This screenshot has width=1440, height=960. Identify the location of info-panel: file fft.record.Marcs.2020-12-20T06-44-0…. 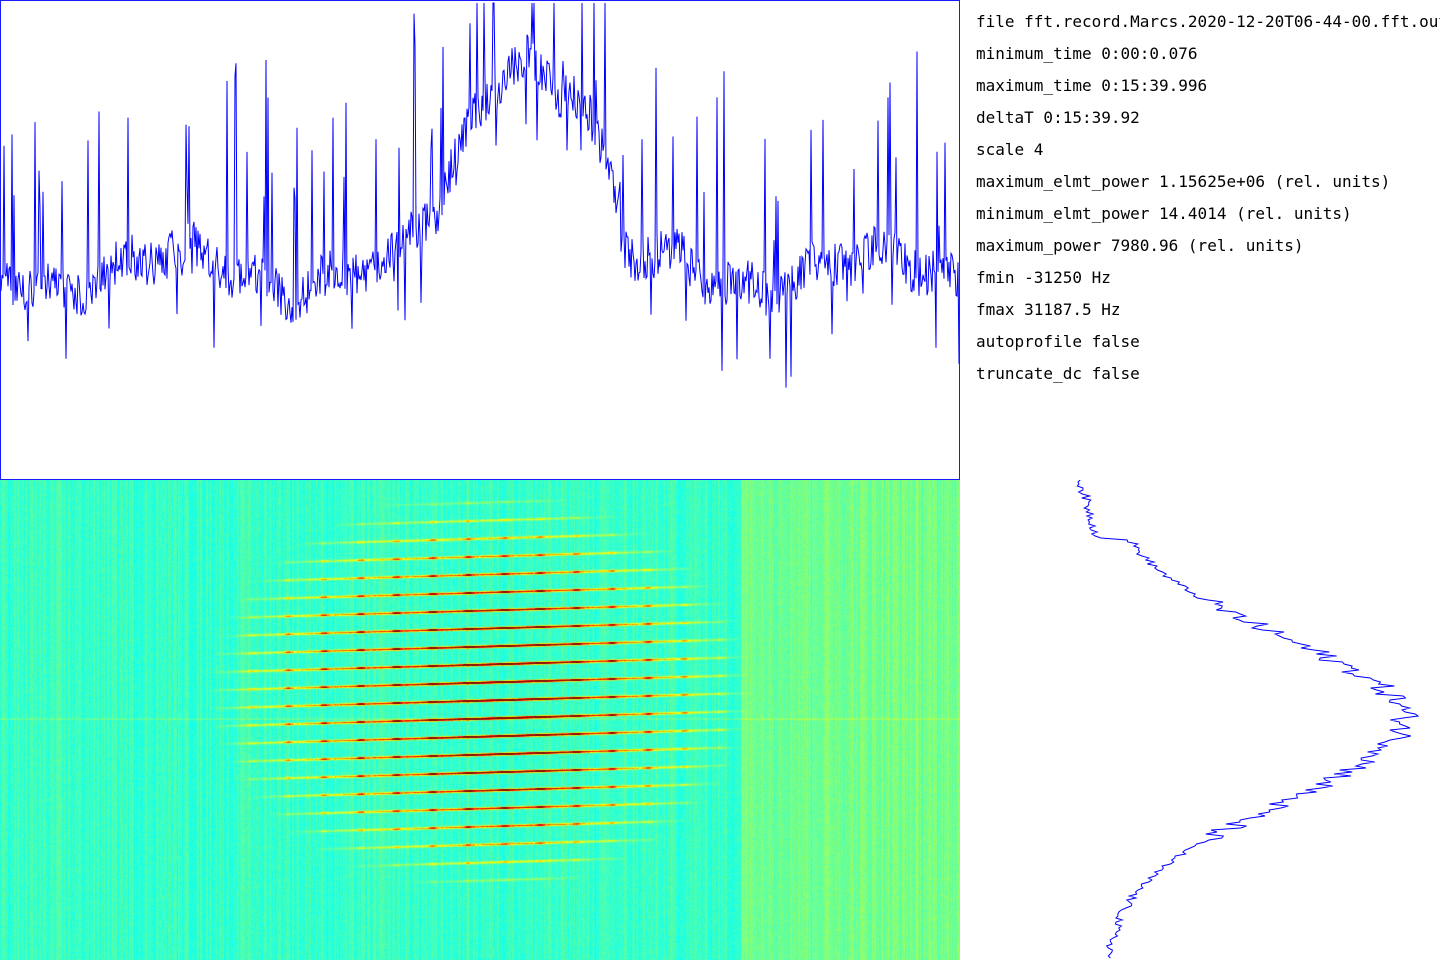
(1208, 210).